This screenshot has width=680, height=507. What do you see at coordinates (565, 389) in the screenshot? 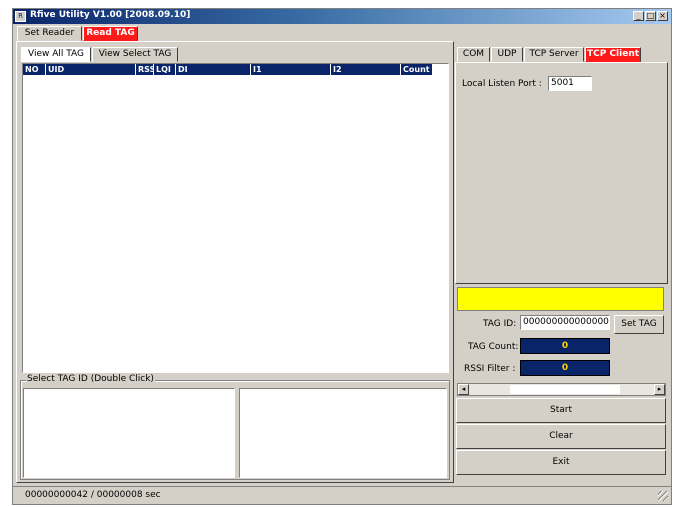
I see `scroll-track` at bounding box center [565, 389].